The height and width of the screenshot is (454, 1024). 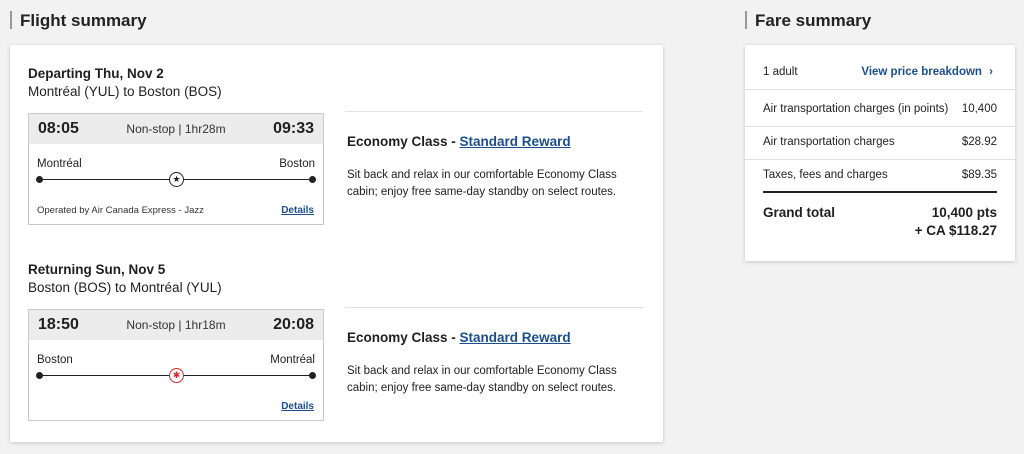 I want to click on flight-summary-title: Flight summary, so click(x=78, y=21).